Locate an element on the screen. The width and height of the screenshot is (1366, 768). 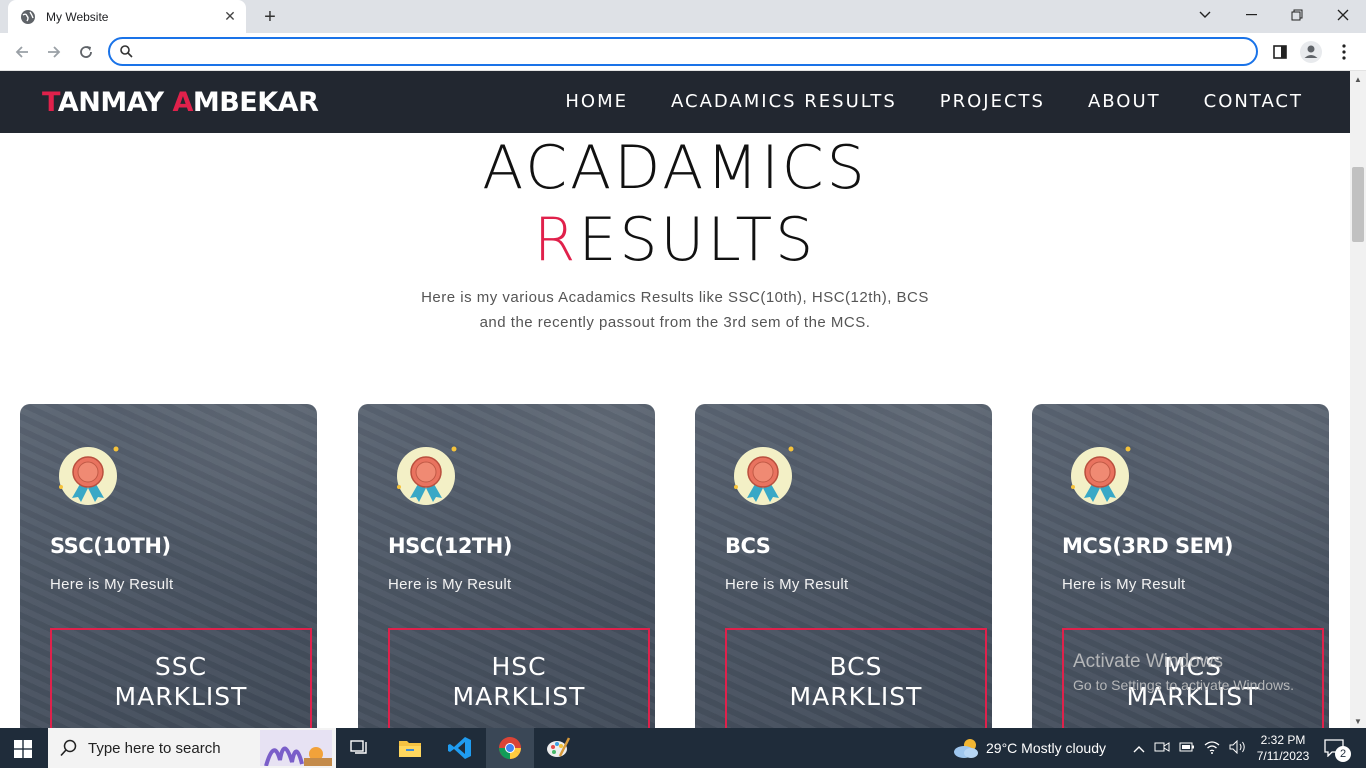
nav-about: ABOUT is located at coordinates (1124, 101).